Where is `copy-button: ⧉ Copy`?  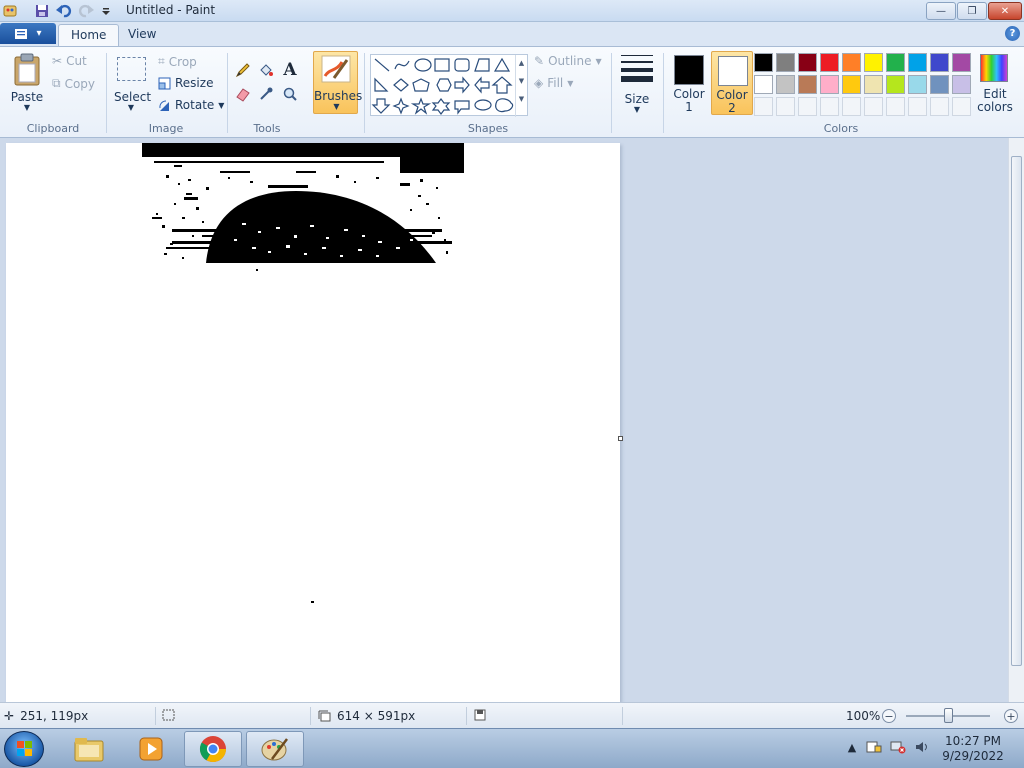
copy-button: ⧉ Copy is located at coordinates (73, 83).